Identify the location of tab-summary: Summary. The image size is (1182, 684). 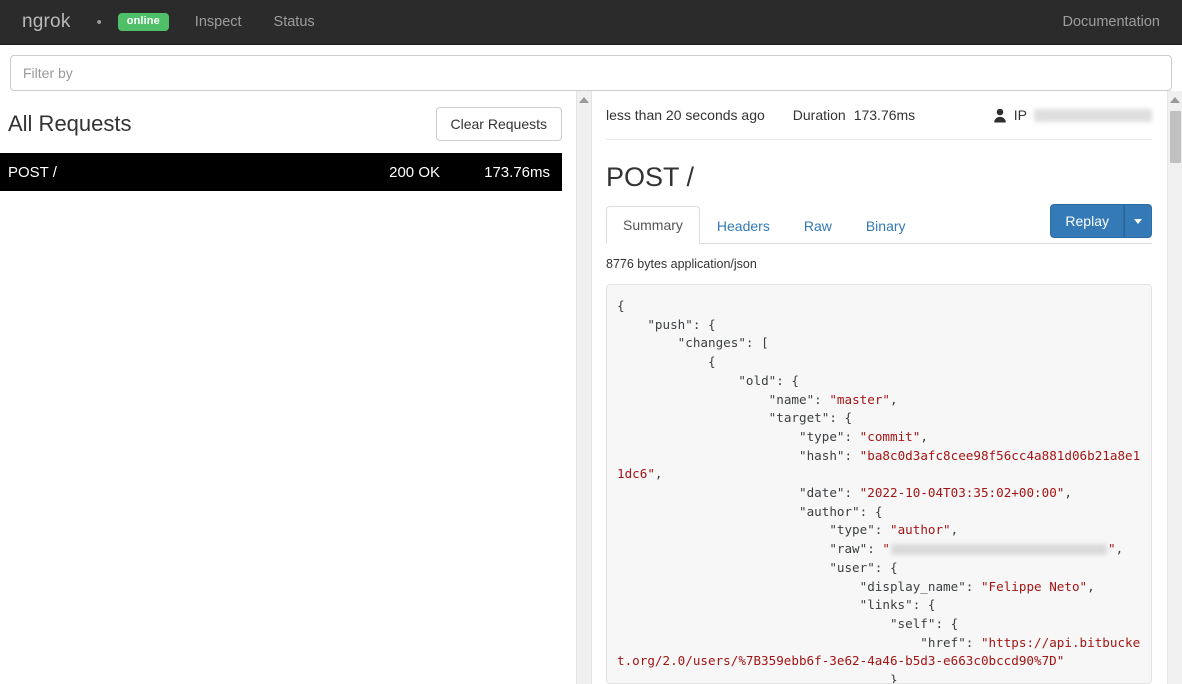
(653, 224).